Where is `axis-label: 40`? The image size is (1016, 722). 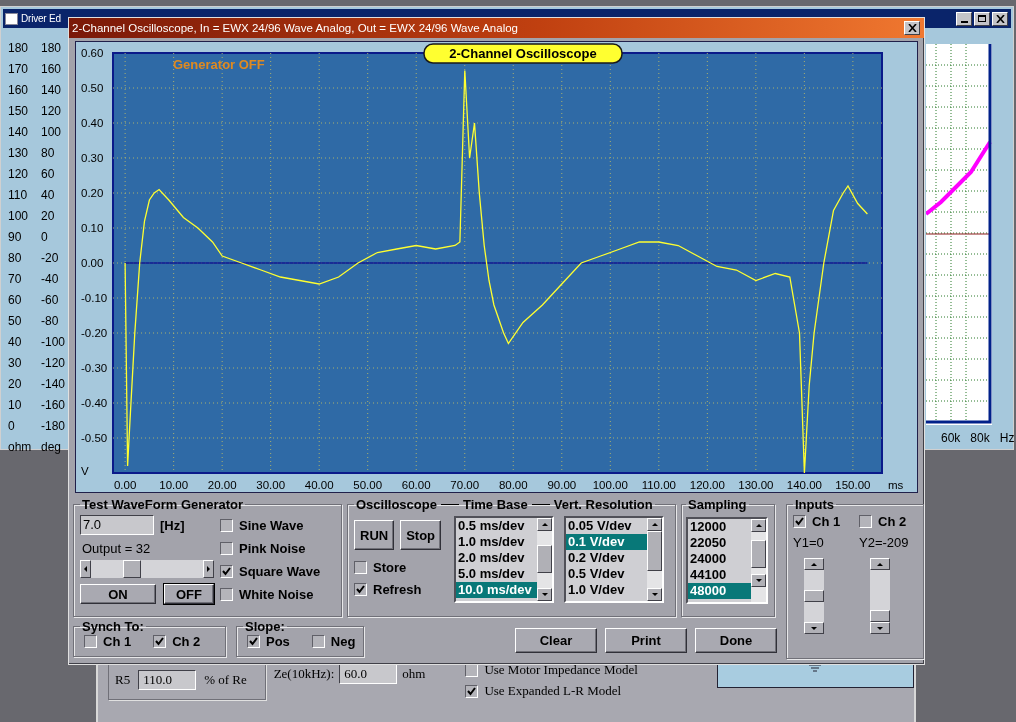
axis-label: 40 is located at coordinates (48, 195).